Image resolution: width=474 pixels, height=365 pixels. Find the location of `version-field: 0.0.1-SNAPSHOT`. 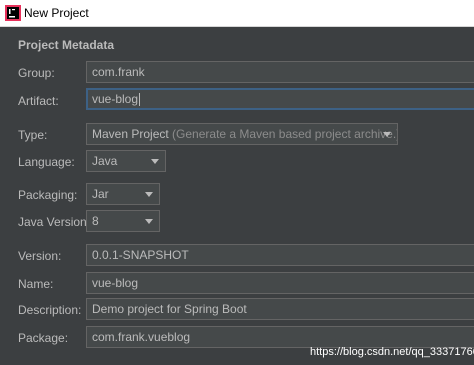

version-field: 0.0.1-SNAPSHOT is located at coordinates (280, 255).